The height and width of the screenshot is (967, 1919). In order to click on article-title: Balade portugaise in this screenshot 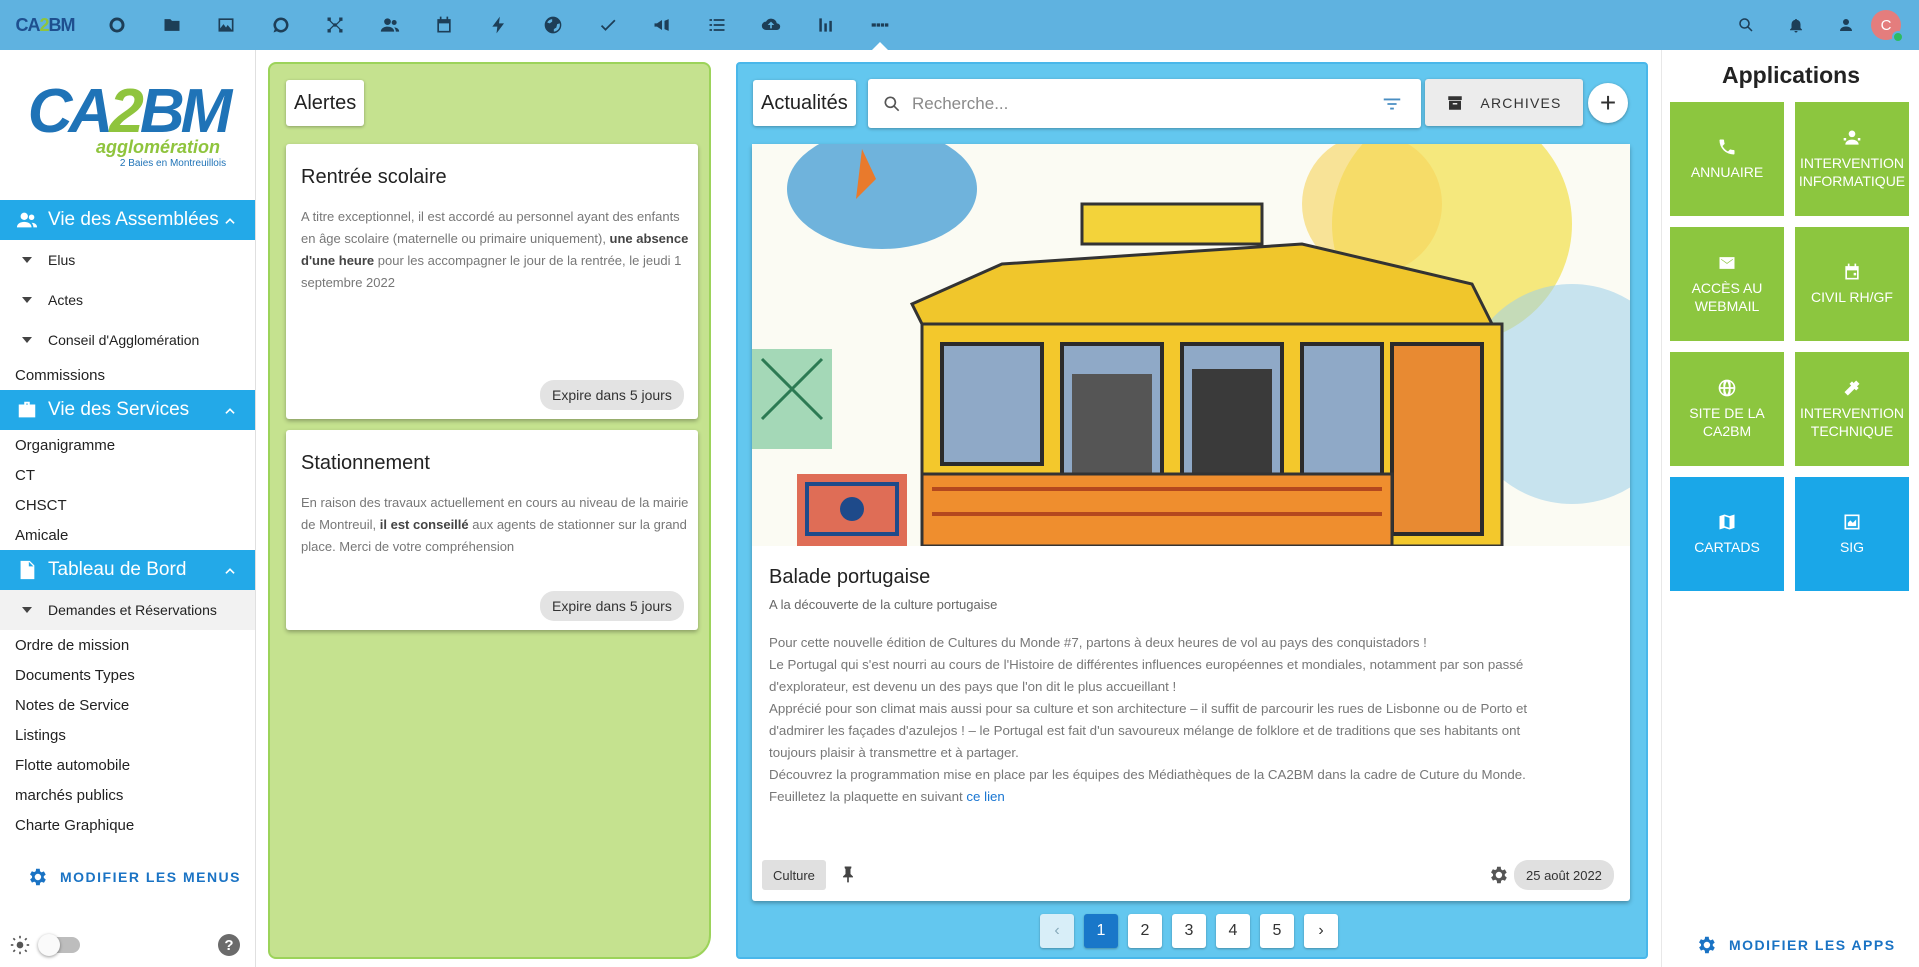, I will do `click(850, 577)`.